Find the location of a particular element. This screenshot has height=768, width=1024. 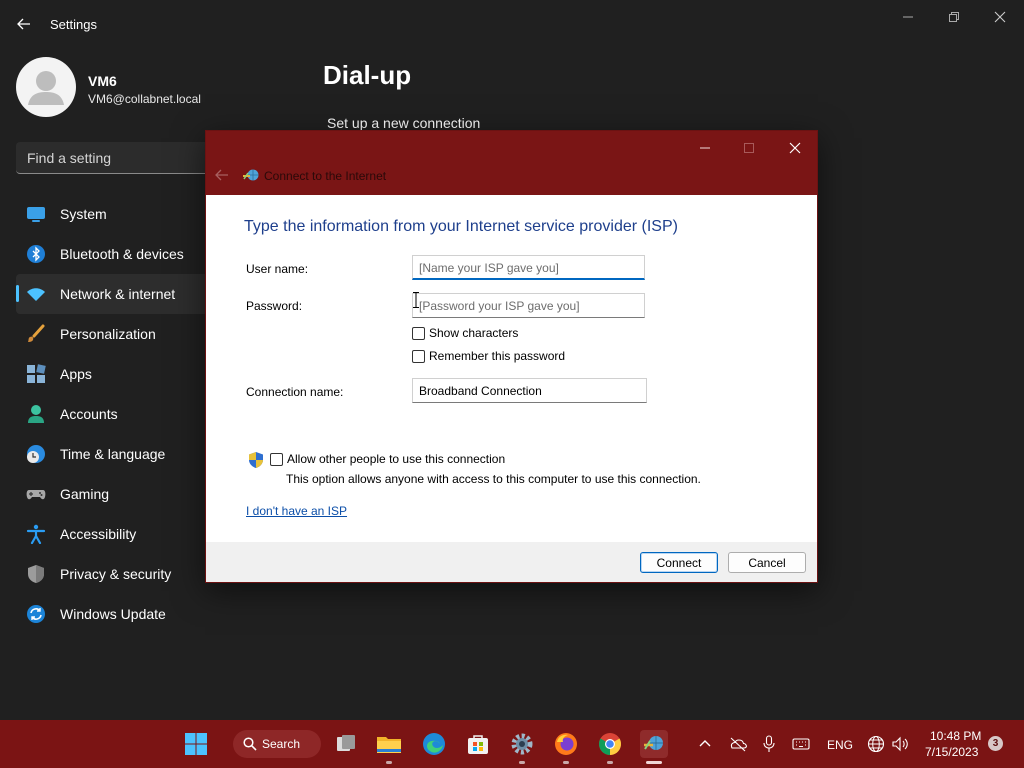

apps-icon is located at coordinates (36, 374).